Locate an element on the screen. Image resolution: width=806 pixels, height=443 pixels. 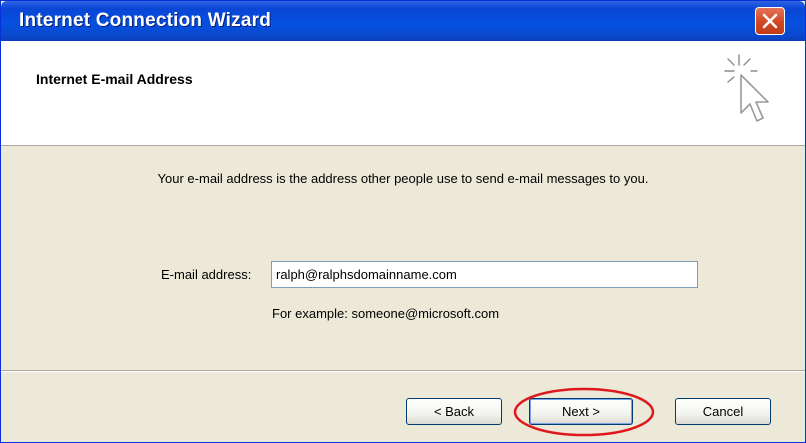
close-icon is located at coordinates (770, 21).